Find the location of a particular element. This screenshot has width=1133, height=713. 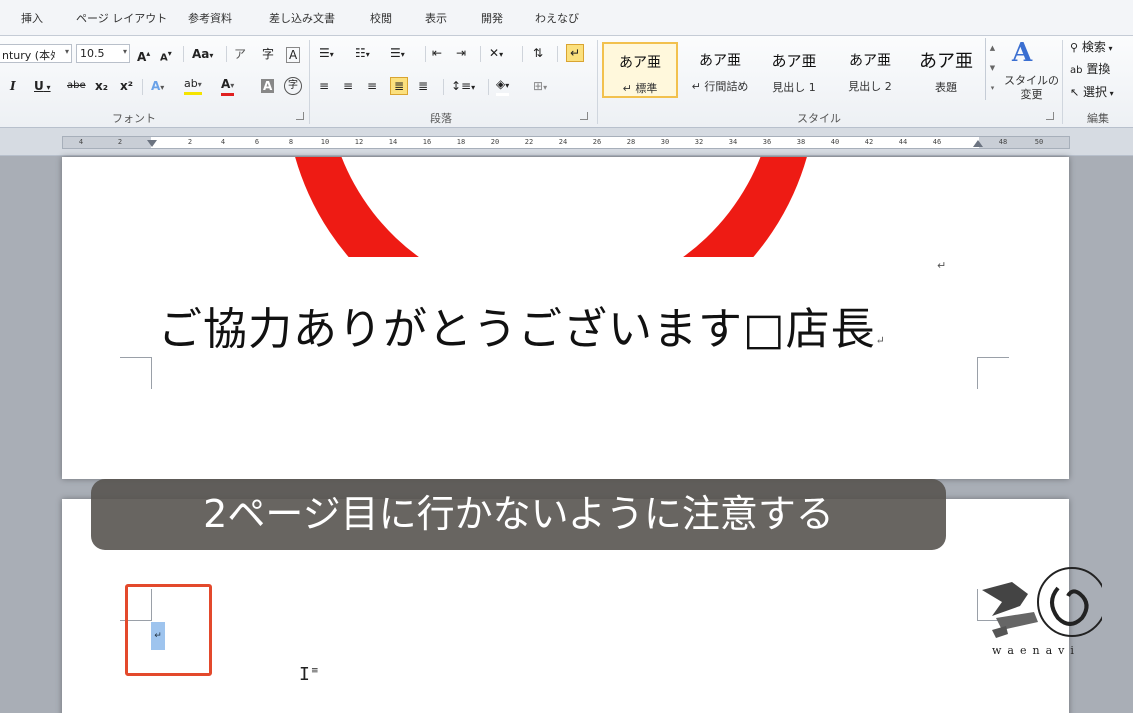

first-line-indent-handle is located at coordinates (152, 143).